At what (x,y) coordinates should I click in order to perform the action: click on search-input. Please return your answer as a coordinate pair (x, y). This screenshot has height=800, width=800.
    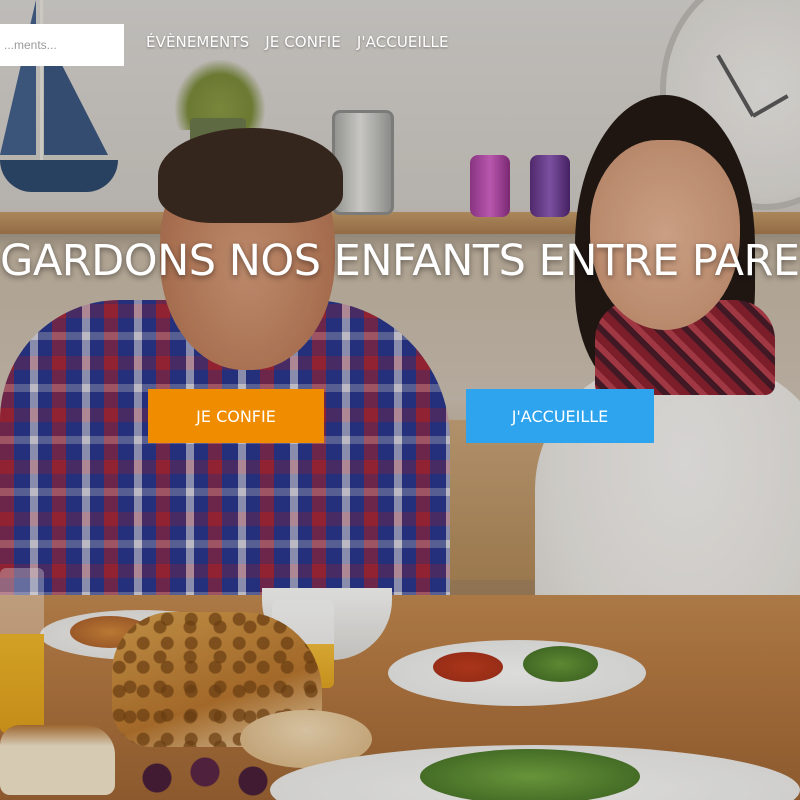
    Looking at the image, I should click on (62, 45).